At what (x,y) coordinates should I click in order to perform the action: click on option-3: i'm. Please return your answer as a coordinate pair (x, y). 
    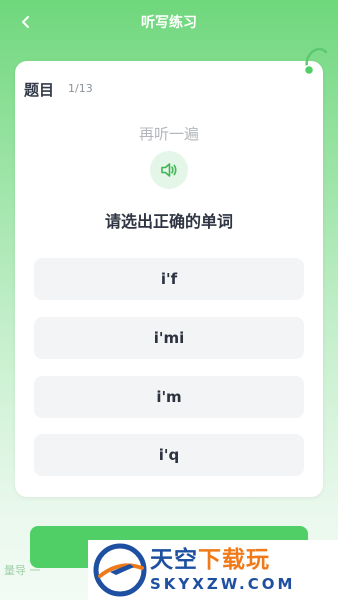
    Looking at the image, I should click on (169, 397).